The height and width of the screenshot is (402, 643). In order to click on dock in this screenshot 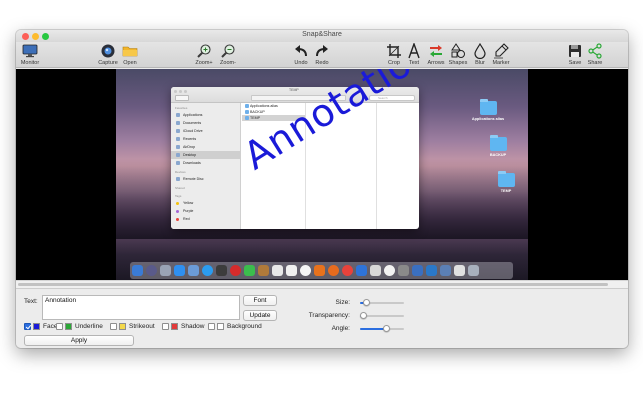, I will do `click(321, 270)`.